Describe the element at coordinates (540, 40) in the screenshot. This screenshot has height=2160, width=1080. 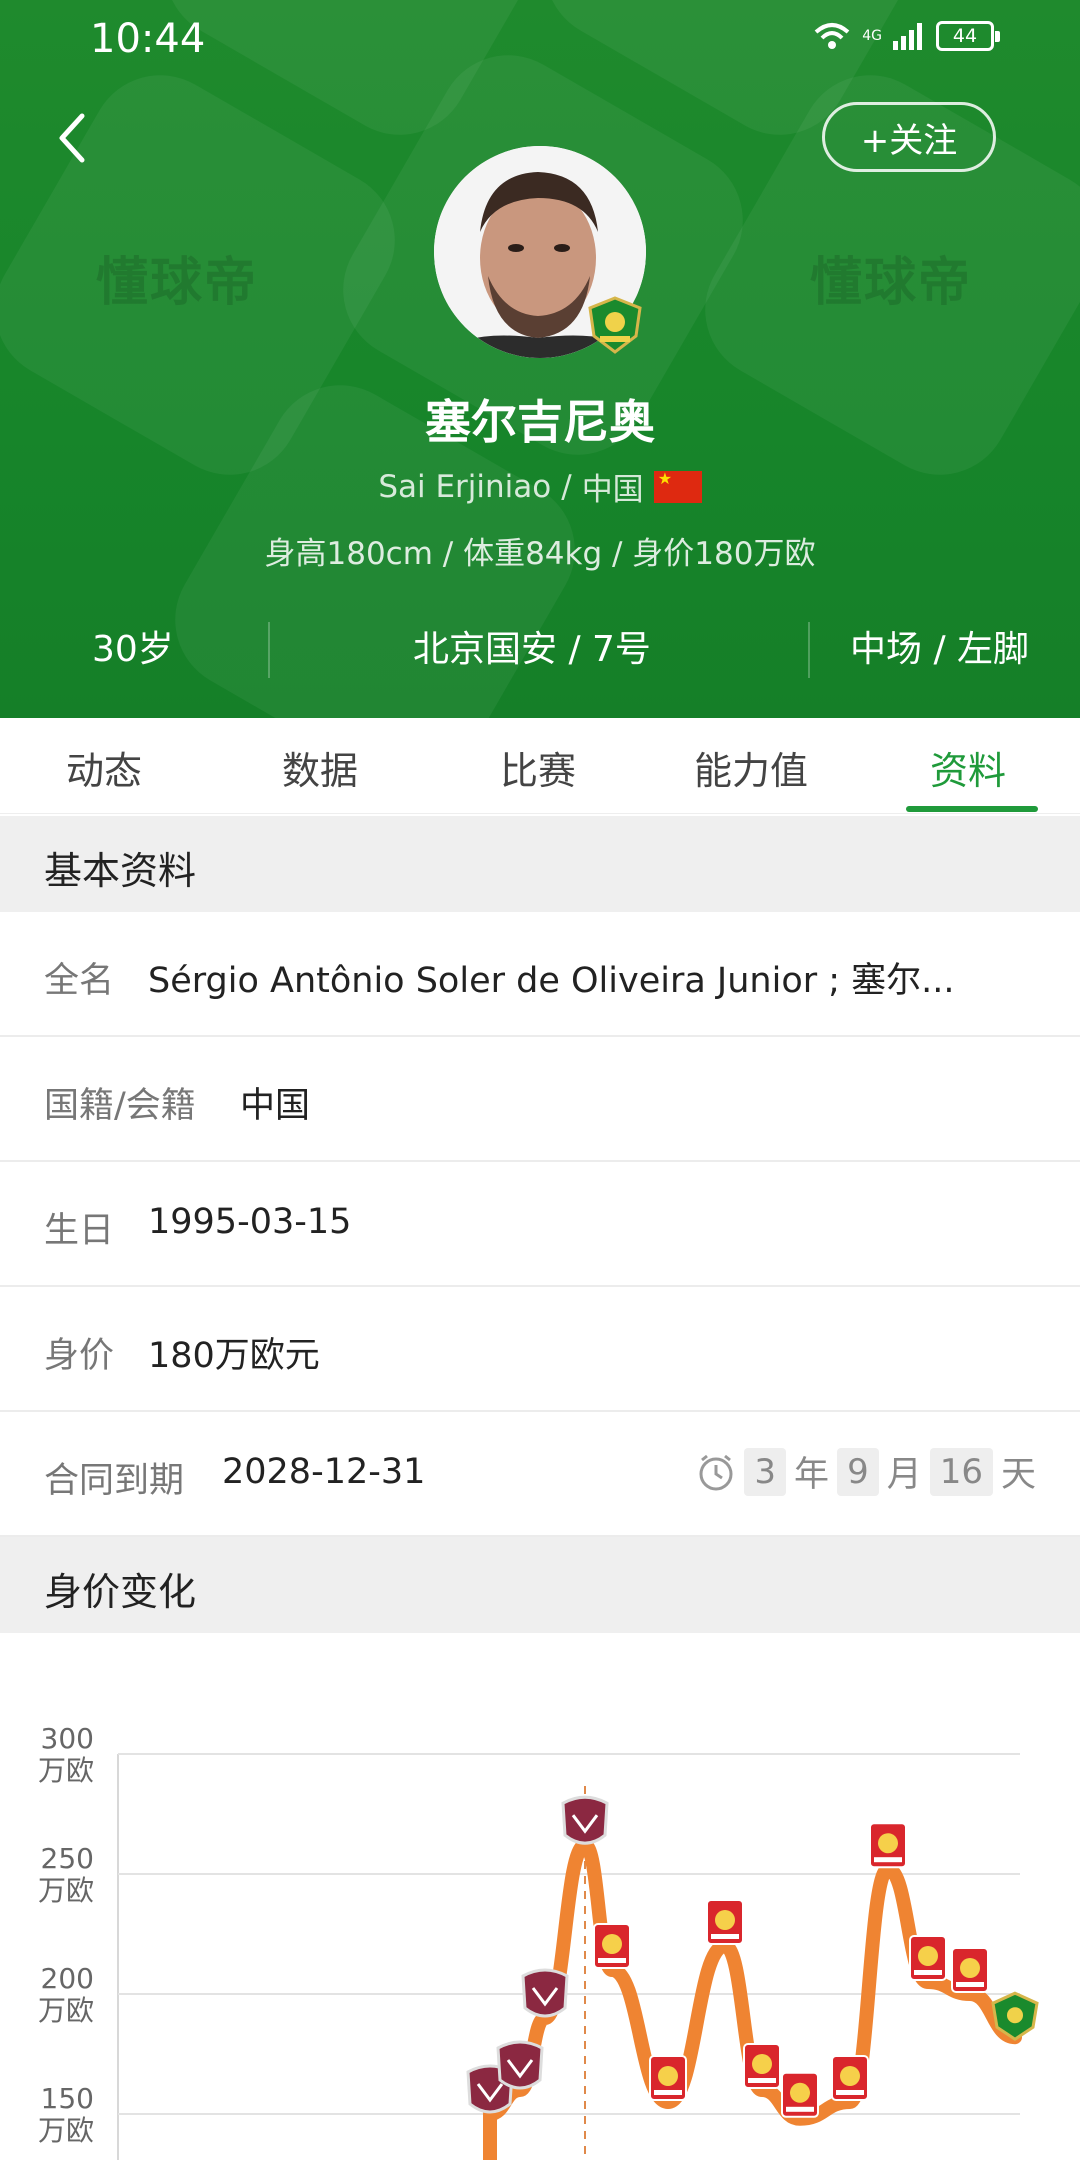
I see `status-bar: 10:44 4G 44` at that location.